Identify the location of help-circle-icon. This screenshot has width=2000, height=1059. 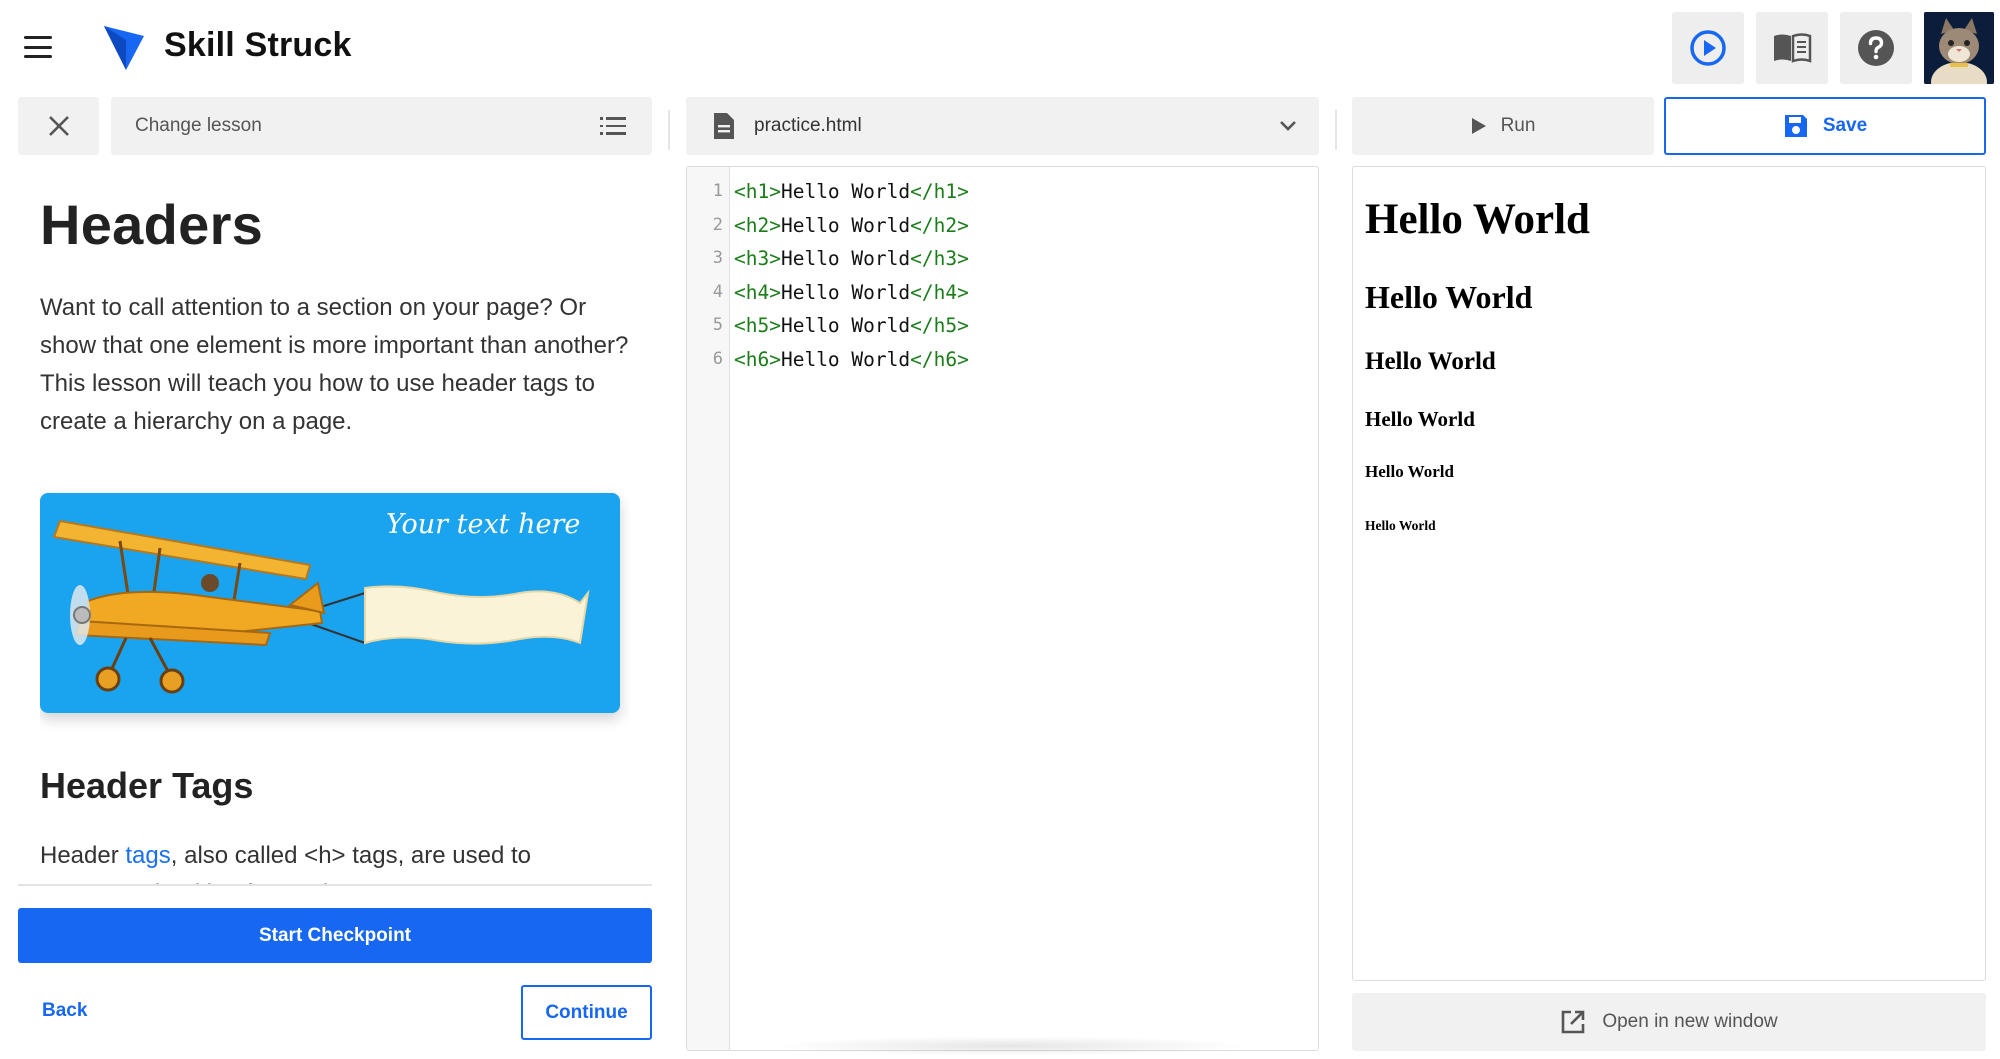
(1876, 48).